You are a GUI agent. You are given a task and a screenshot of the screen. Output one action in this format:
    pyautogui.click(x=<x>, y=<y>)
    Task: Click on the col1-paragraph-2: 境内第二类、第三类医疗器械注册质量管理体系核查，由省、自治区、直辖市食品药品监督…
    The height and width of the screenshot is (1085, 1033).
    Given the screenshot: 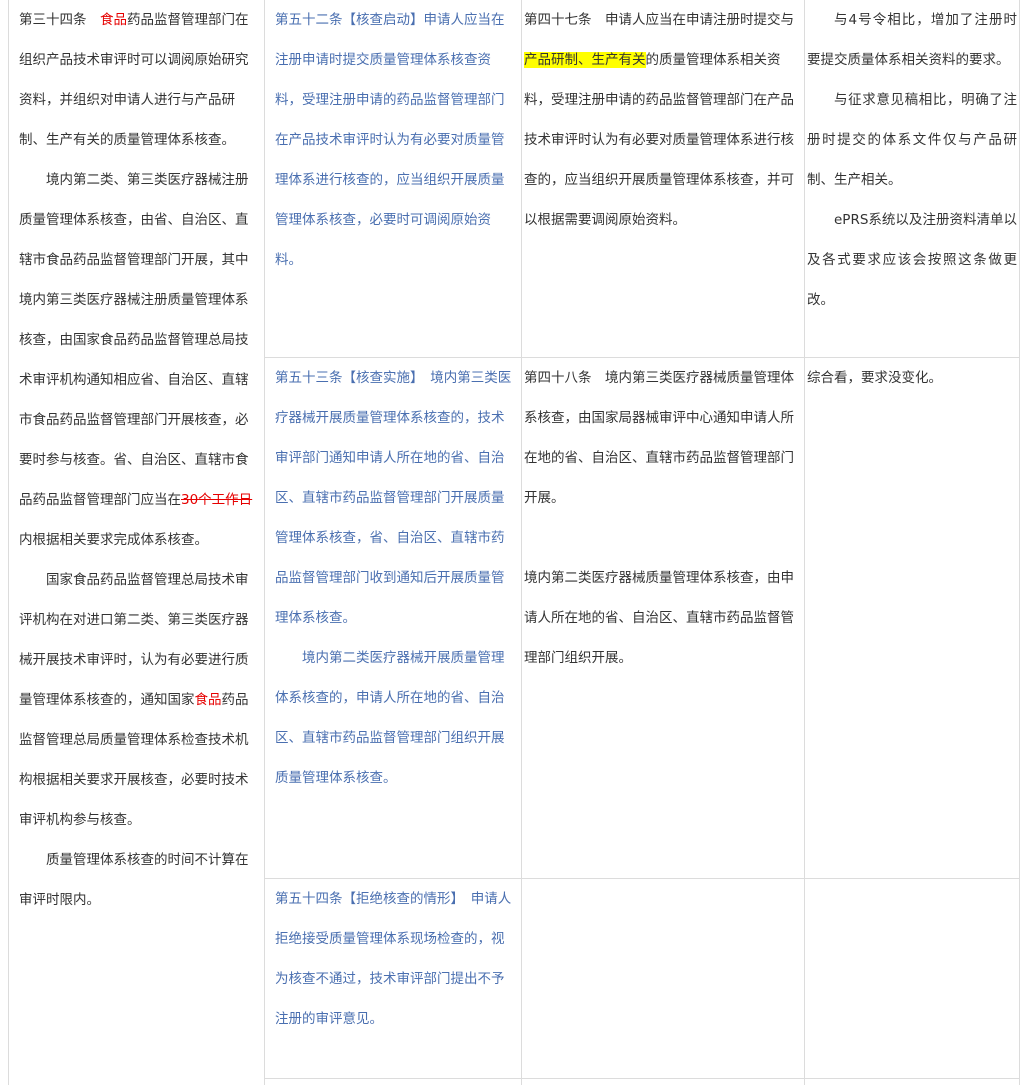 What is the action you would take?
    pyautogui.click(x=137, y=360)
    